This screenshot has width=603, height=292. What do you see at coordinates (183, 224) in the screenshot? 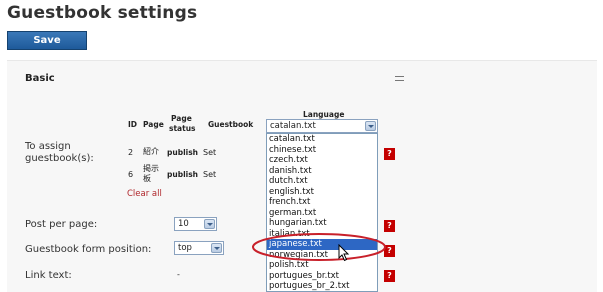
I see `post-per-page-value: 10` at bounding box center [183, 224].